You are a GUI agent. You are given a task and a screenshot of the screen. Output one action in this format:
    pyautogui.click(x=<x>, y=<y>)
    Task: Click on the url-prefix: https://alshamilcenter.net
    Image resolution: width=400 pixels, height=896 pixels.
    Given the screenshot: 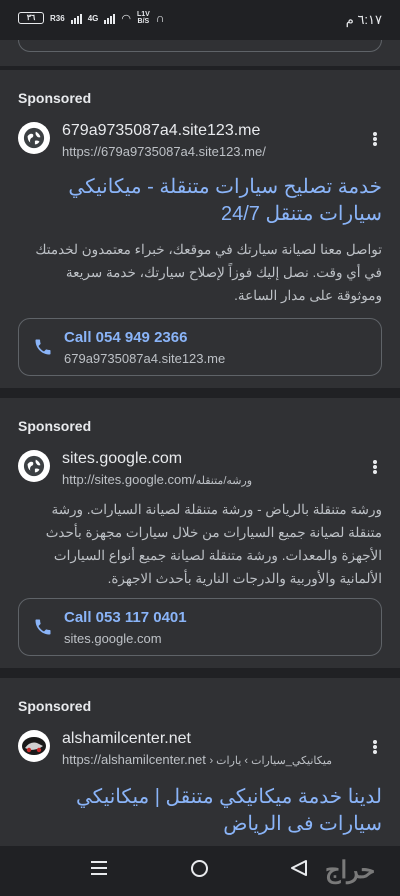 What is the action you would take?
    pyautogui.click(x=134, y=759)
    